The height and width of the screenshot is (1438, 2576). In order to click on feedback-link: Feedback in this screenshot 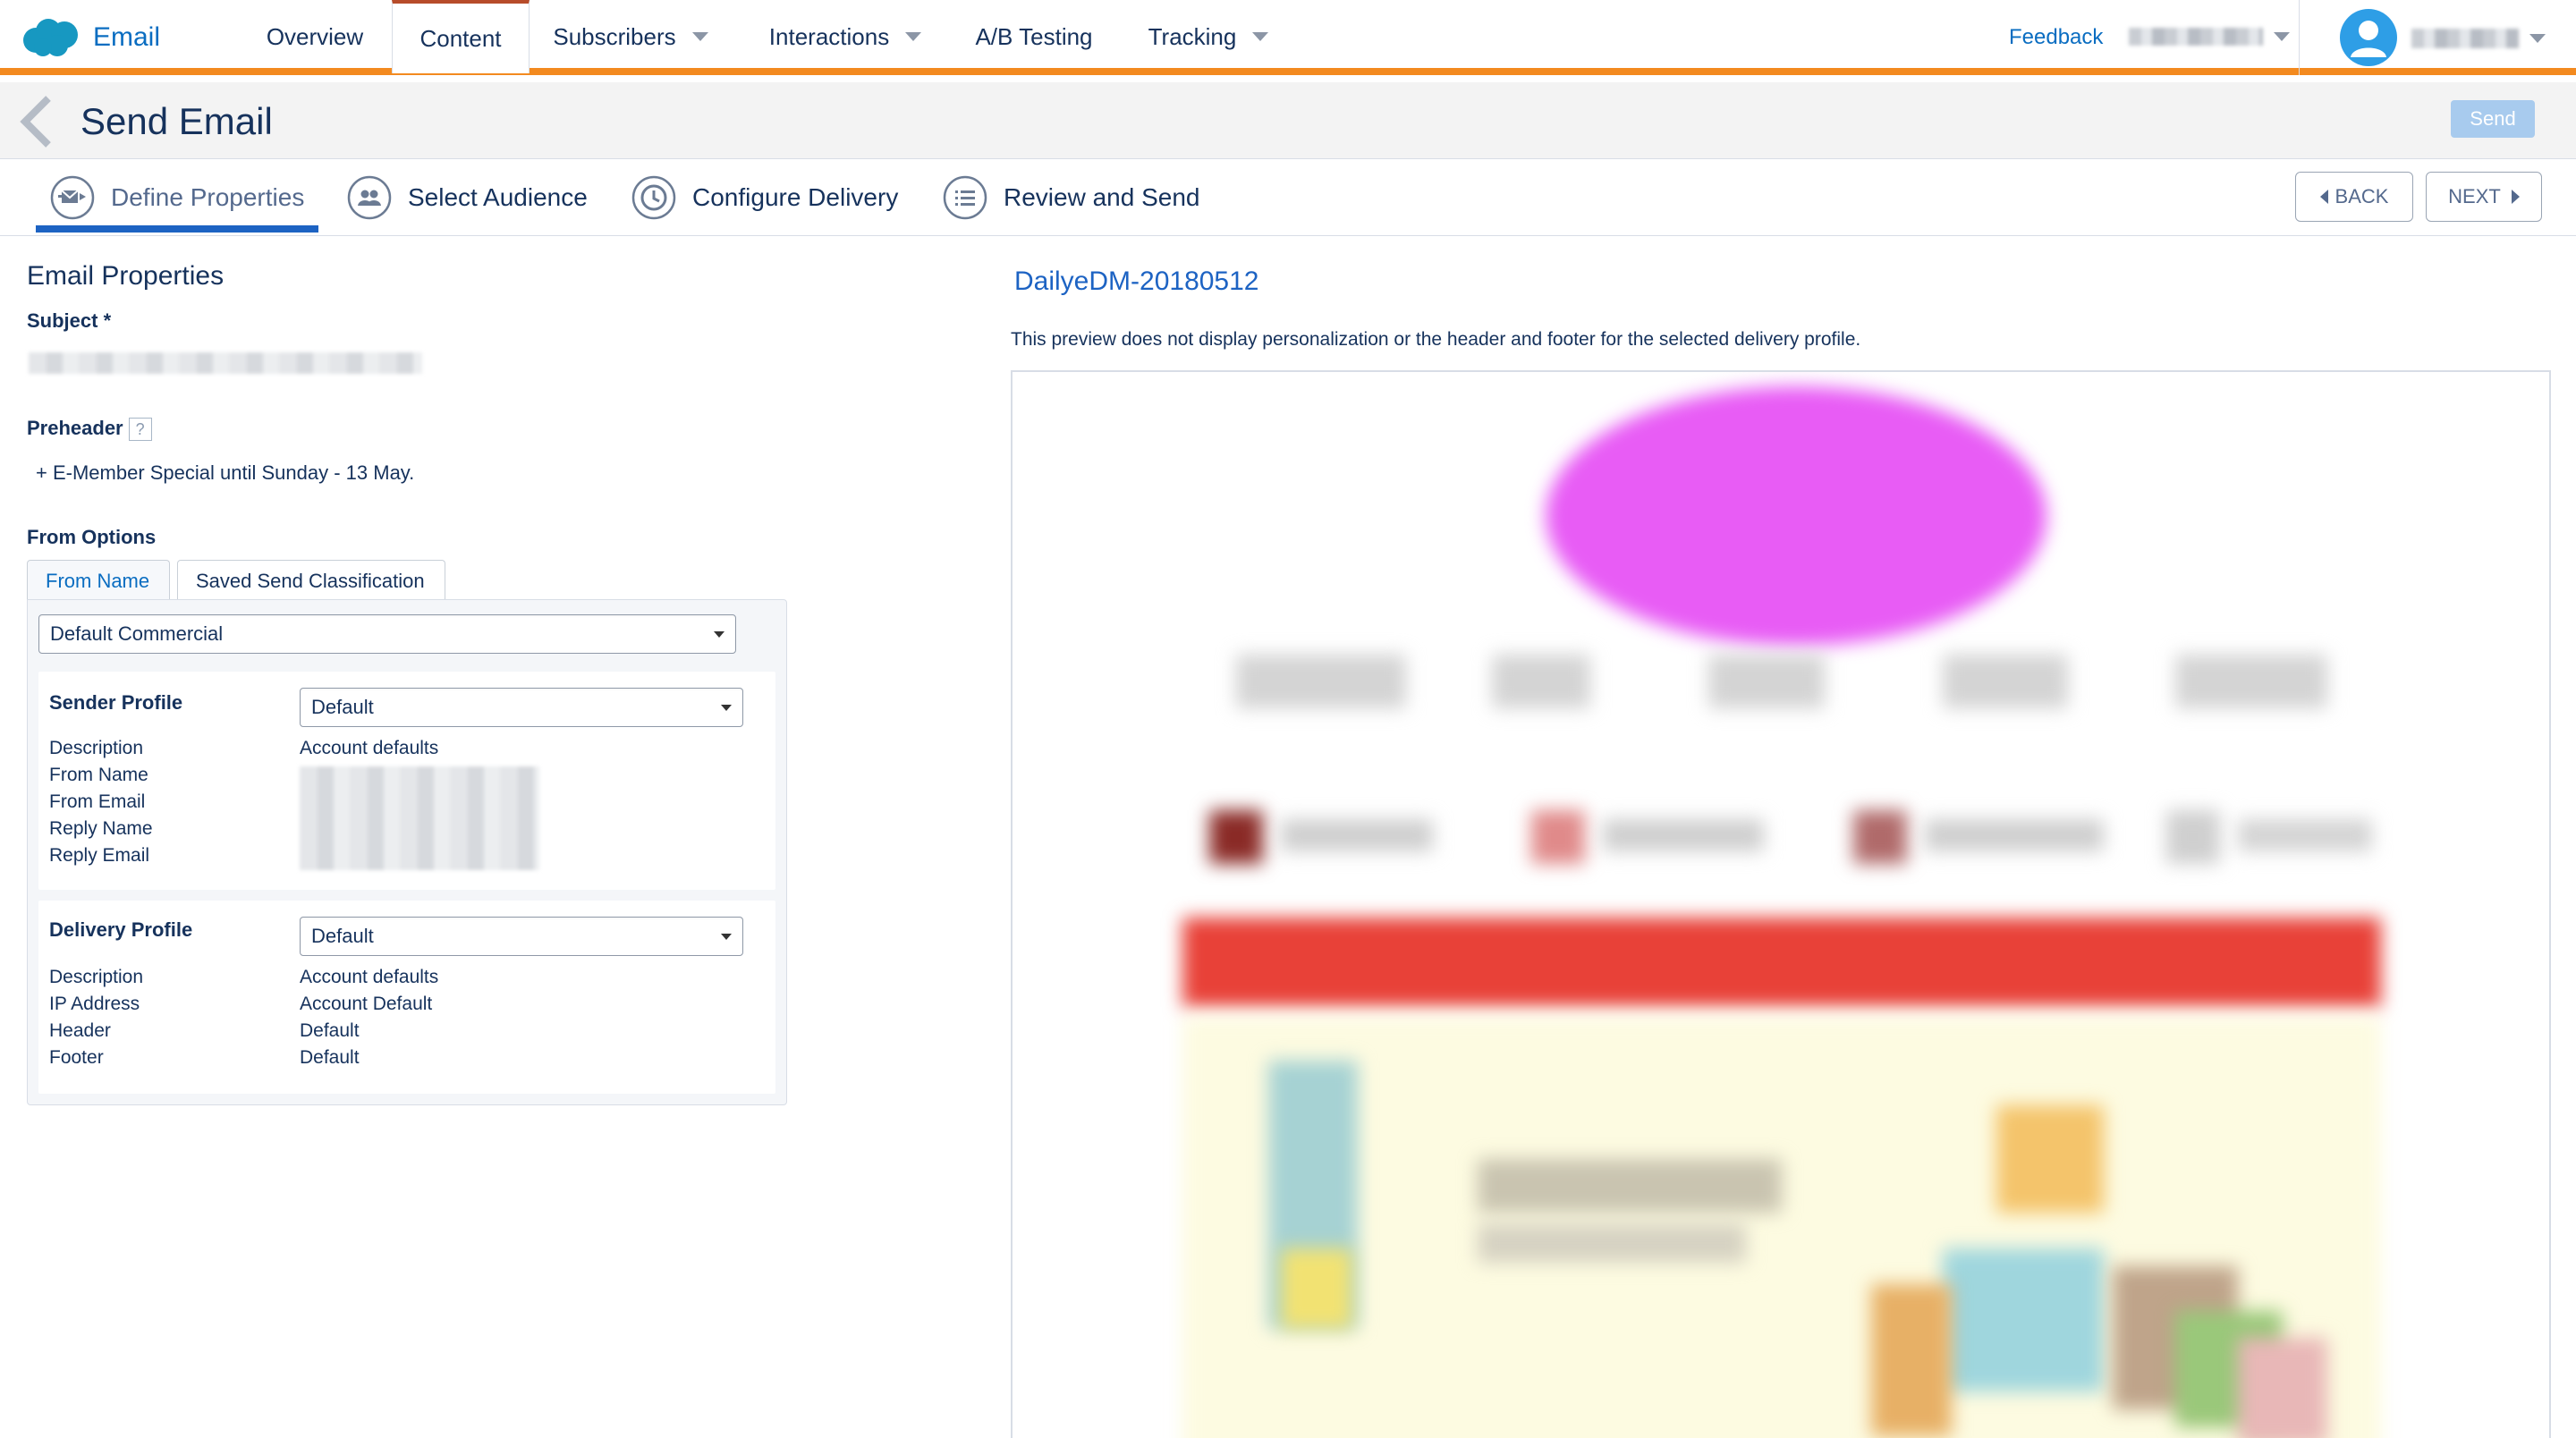, I will do `click(2056, 37)`.